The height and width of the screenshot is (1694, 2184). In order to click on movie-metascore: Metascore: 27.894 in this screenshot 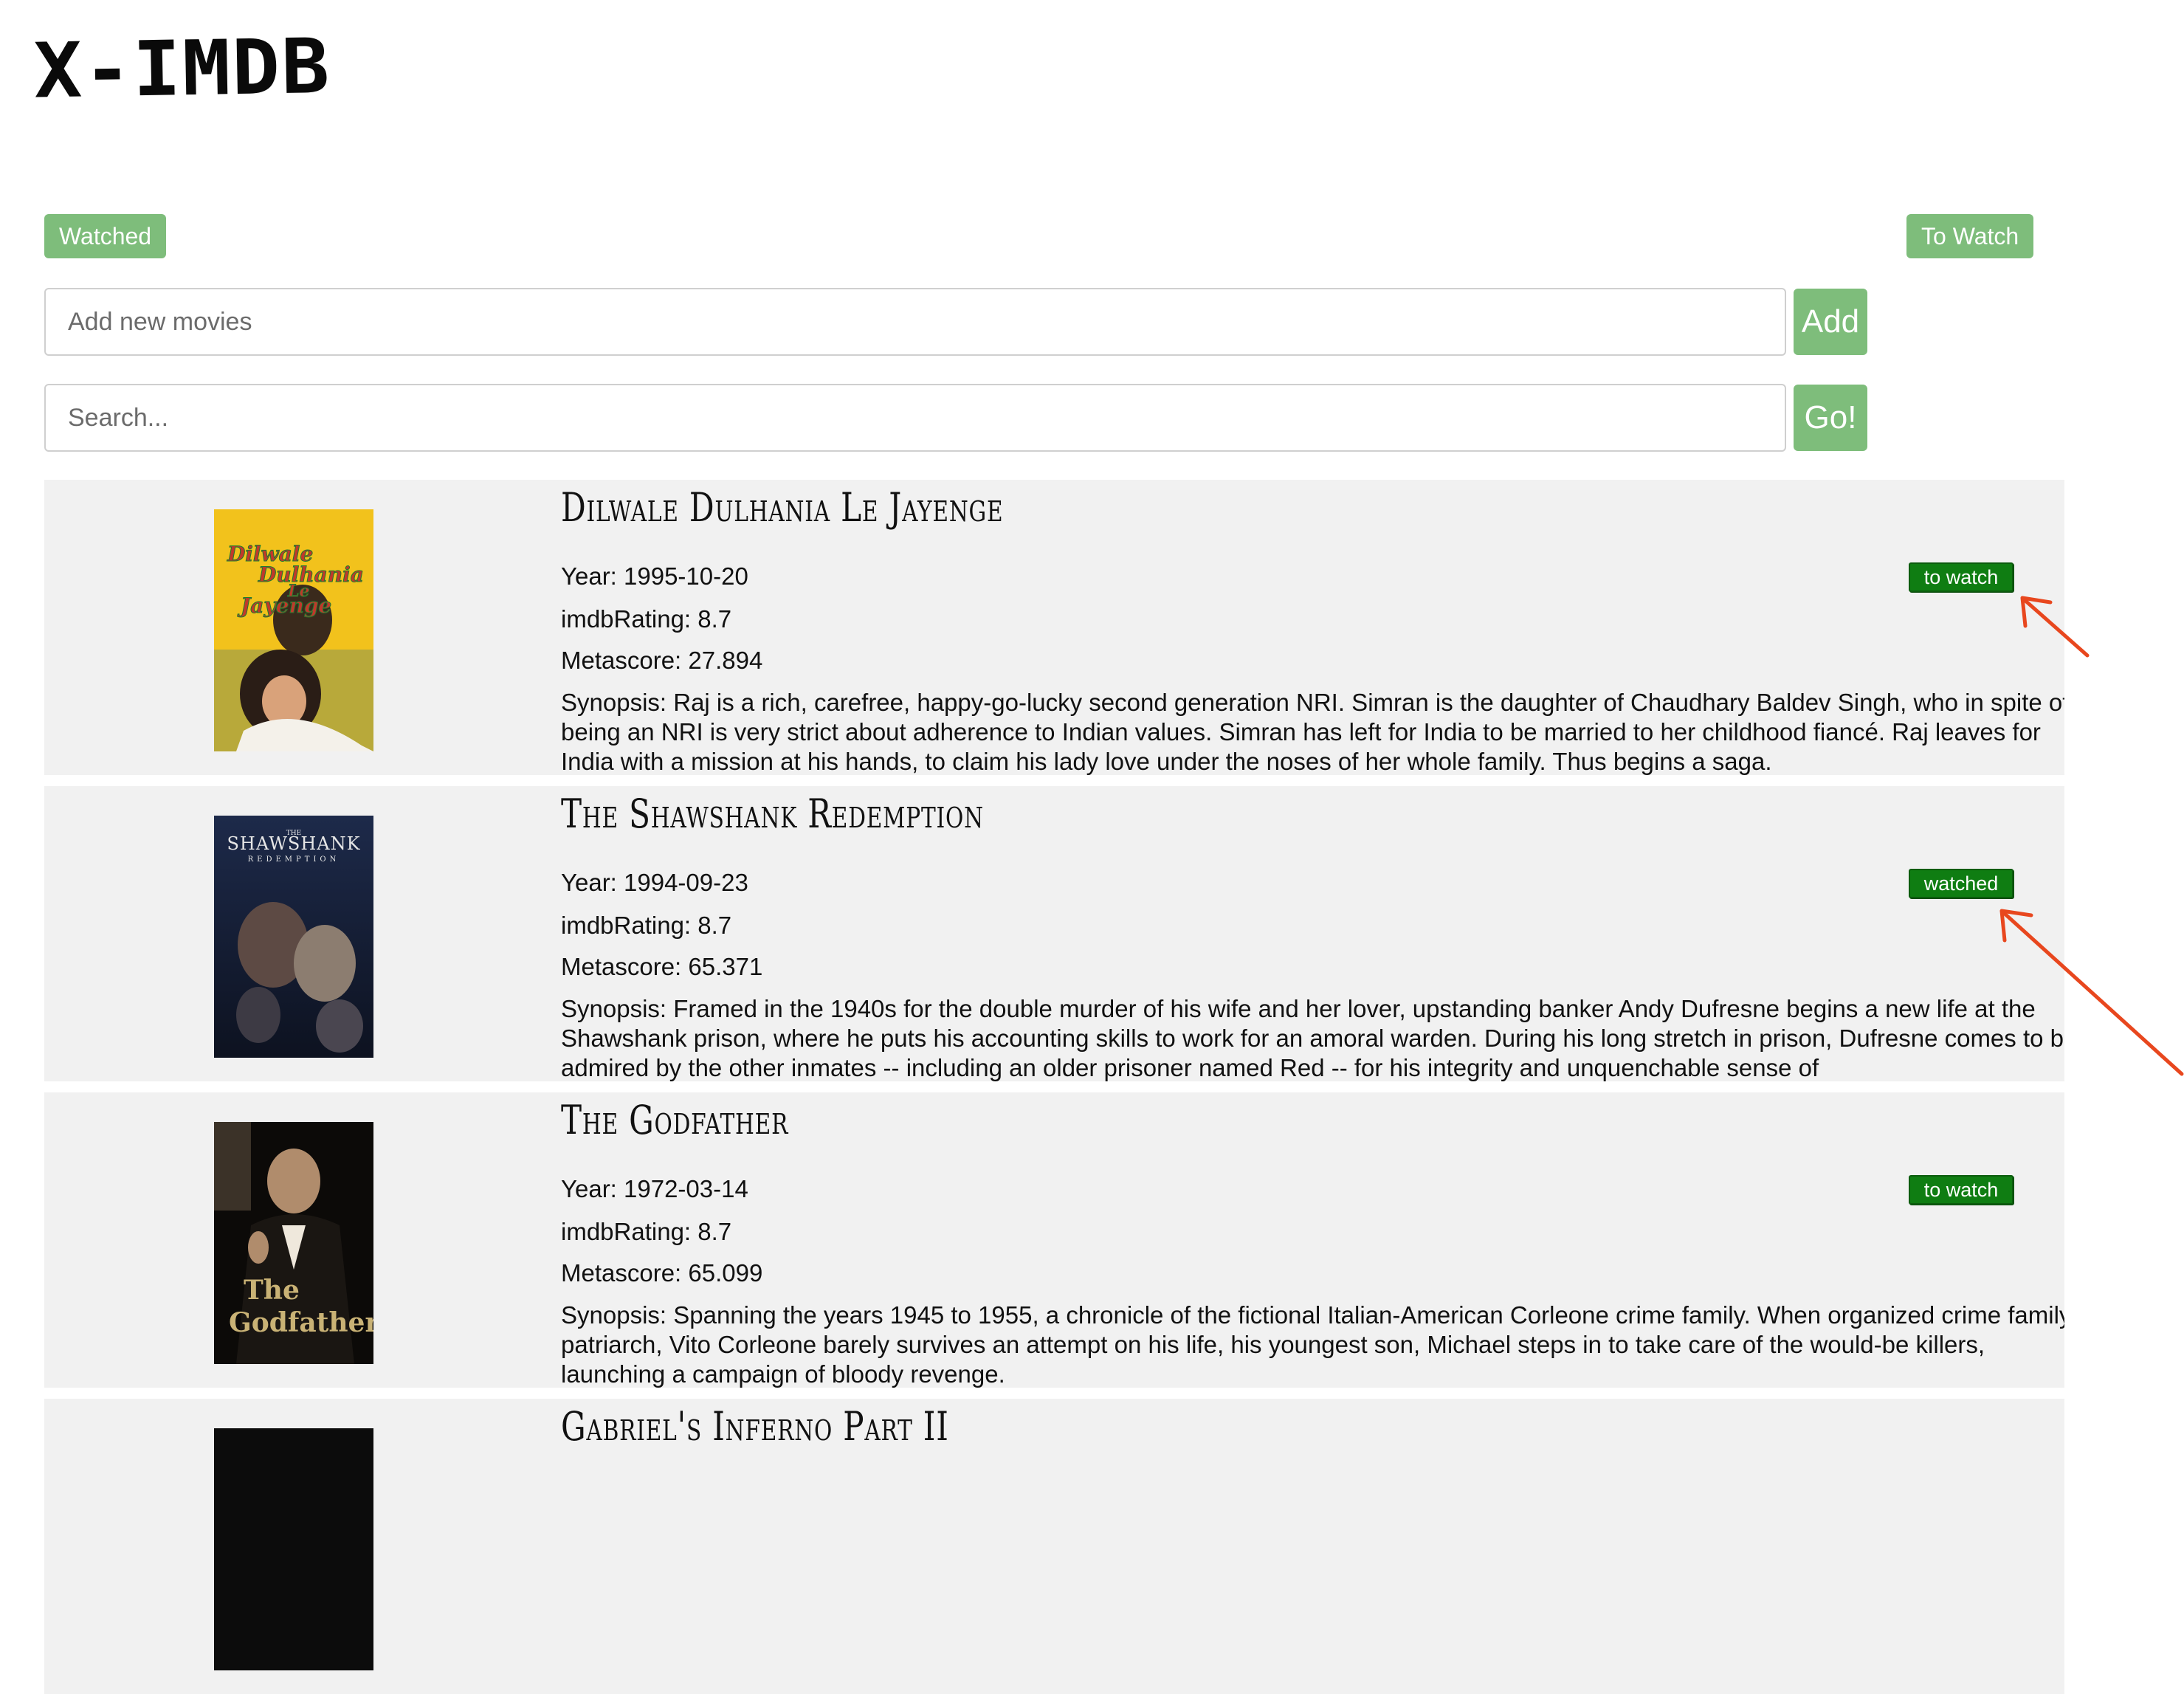, I will do `click(662, 660)`.